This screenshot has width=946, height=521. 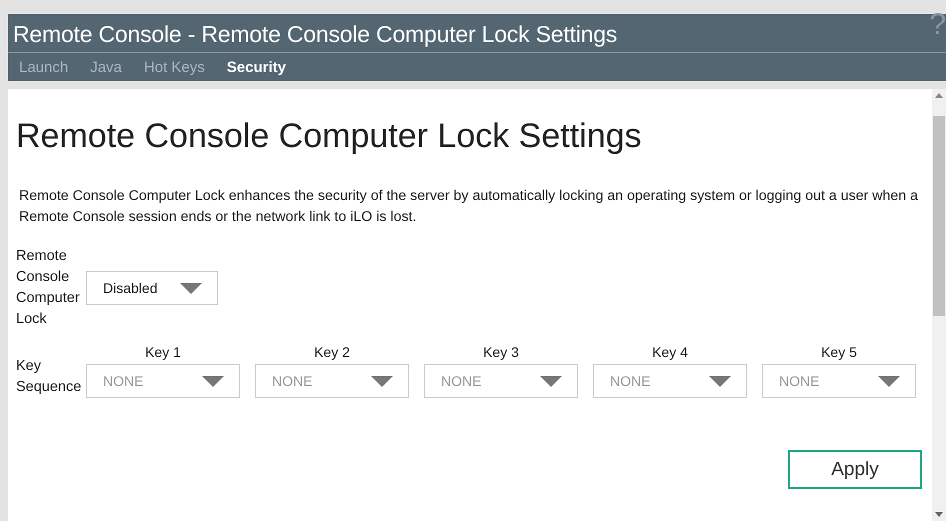 What do you see at coordinates (839, 352) in the screenshot?
I see `key-label: Key 5` at bounding box center [839, 352].